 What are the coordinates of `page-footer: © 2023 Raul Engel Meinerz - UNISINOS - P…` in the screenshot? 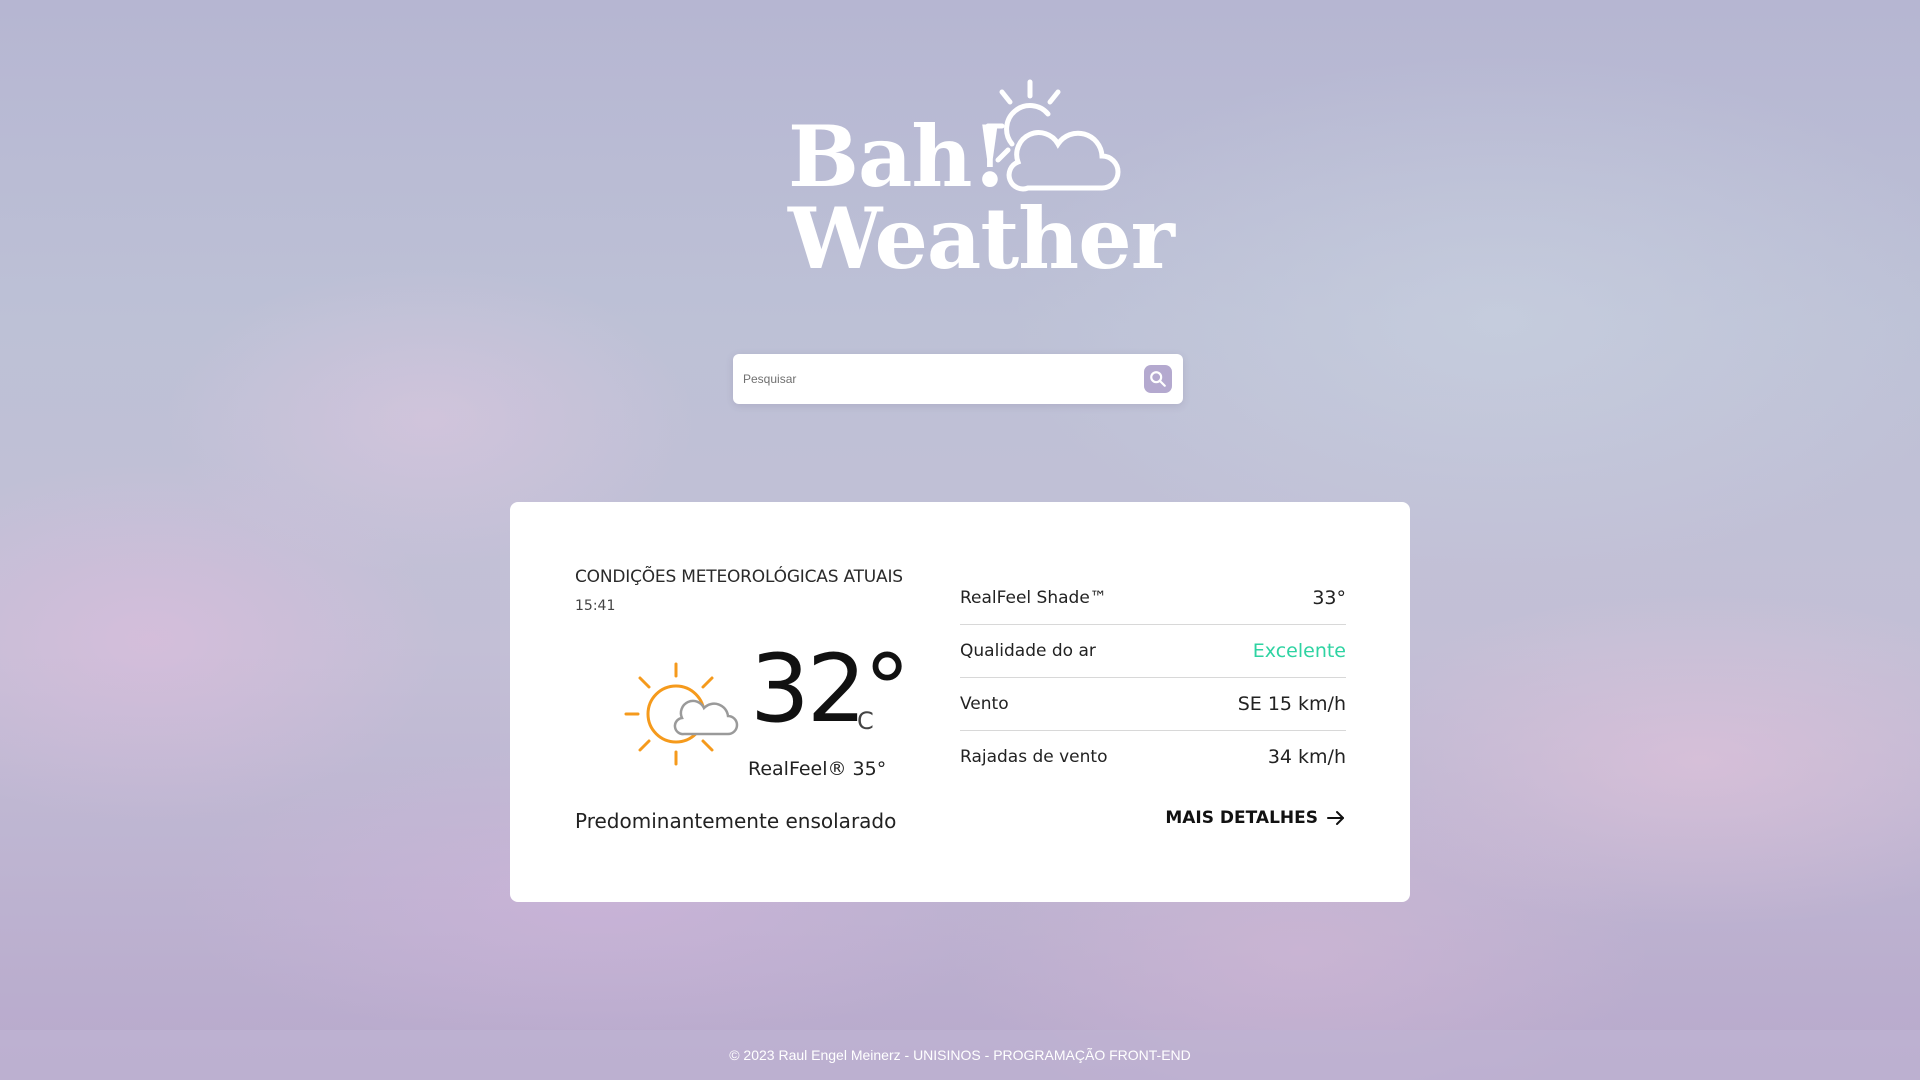 It's located at (960, 1055).